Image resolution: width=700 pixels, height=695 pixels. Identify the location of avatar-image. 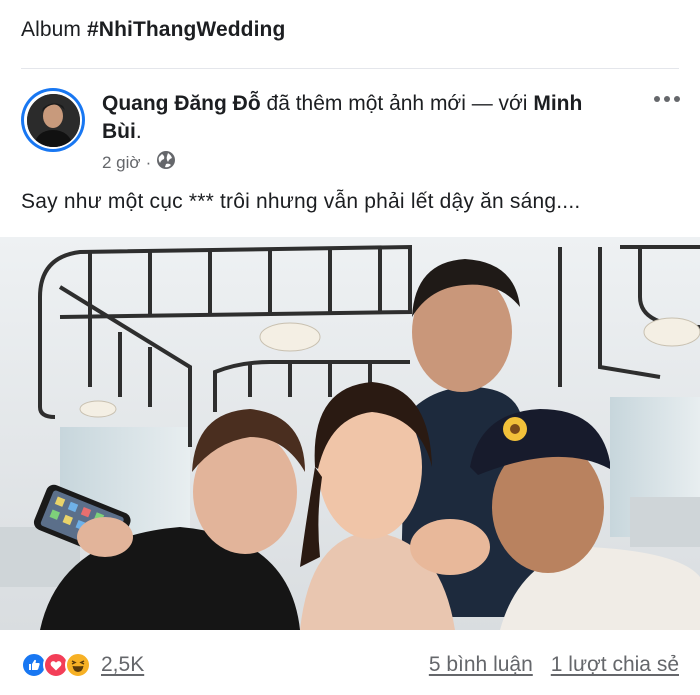
(53, 120).